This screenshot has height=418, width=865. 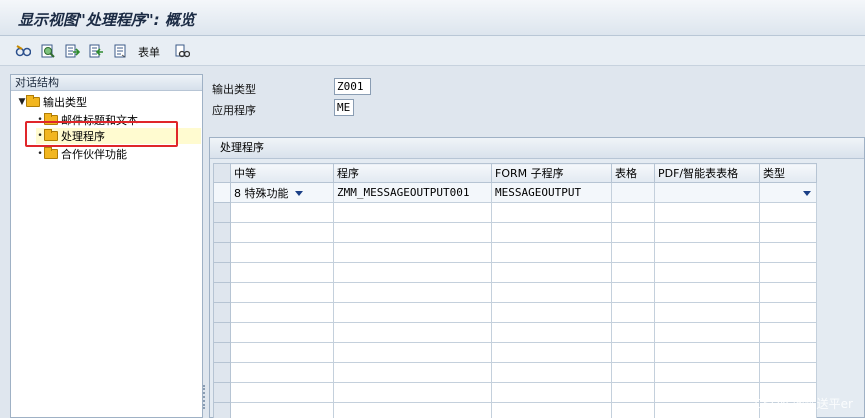 What do you see at coordinates (412, 173) in the screenshot?
I see `column-header-program: 程序` at bounding box center [412, 173].